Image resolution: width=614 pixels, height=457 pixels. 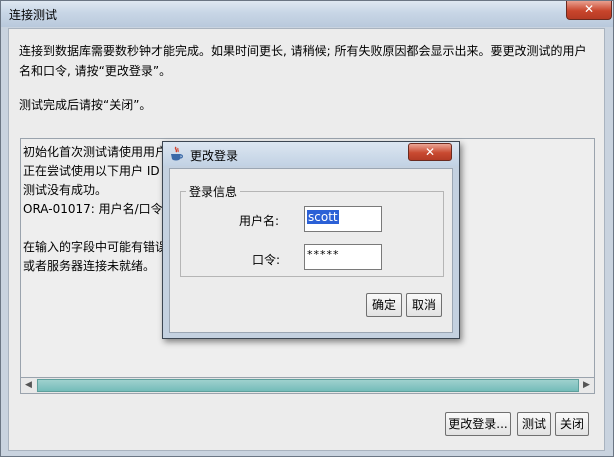 What do you see at coordinates (213, 191) in the screenshot?
I see `login-info-group-title: 登录信息` at bounding box center [213, 191].